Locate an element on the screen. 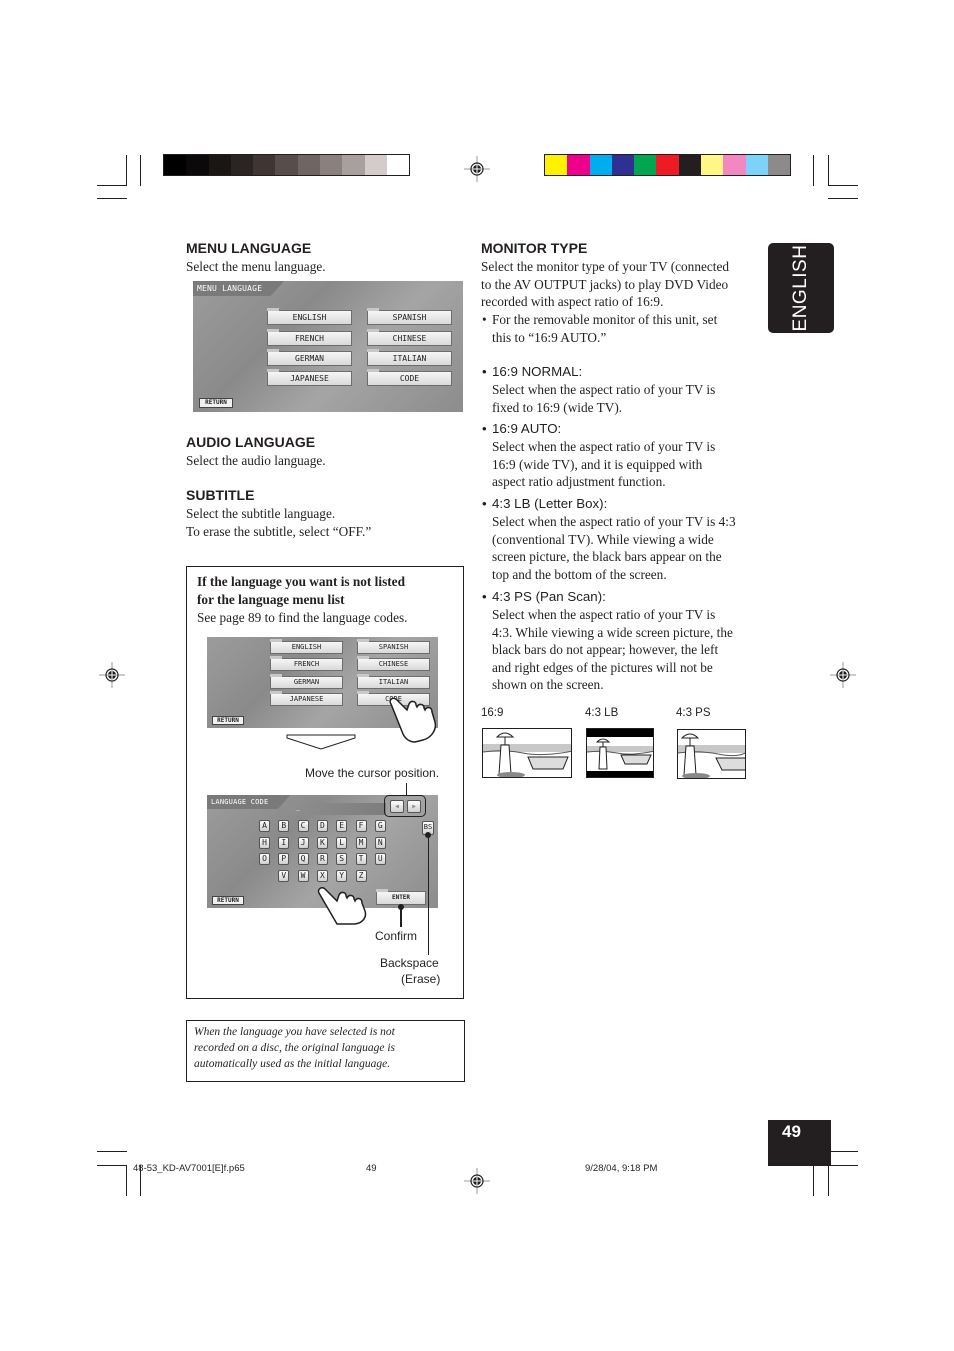 The height and width of the screenshot is (1351, 954). letter-key-t: T is located at coordinates (361, 859).